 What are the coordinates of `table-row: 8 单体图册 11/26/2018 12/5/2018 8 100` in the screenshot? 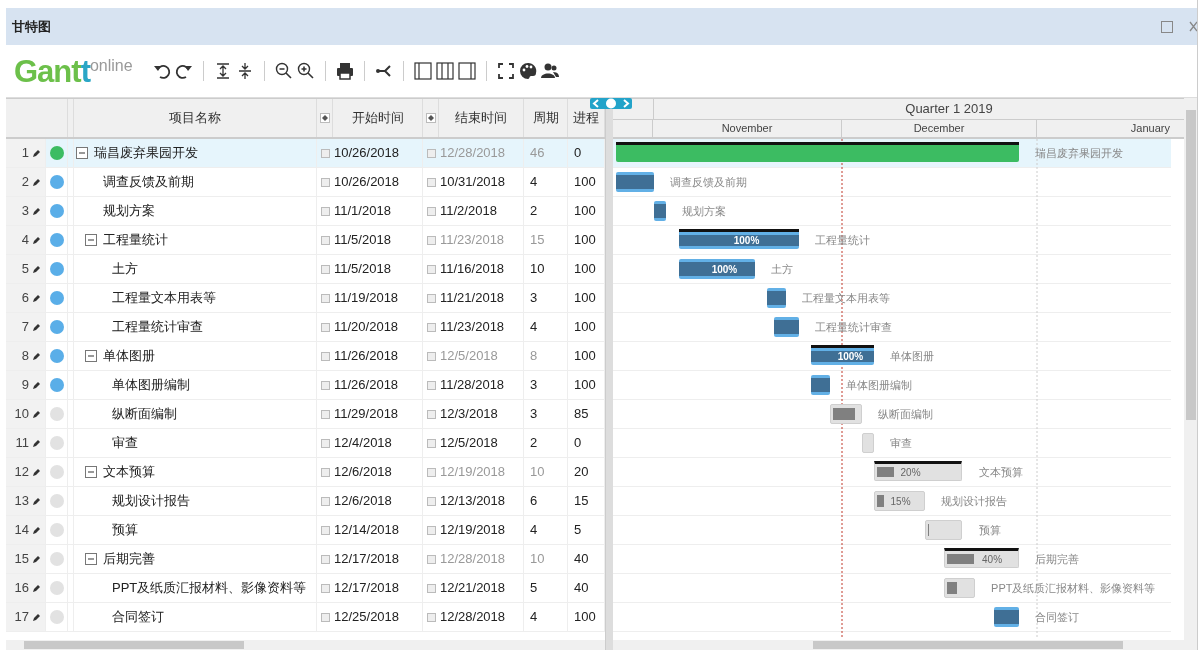 It's located at (305, 356).